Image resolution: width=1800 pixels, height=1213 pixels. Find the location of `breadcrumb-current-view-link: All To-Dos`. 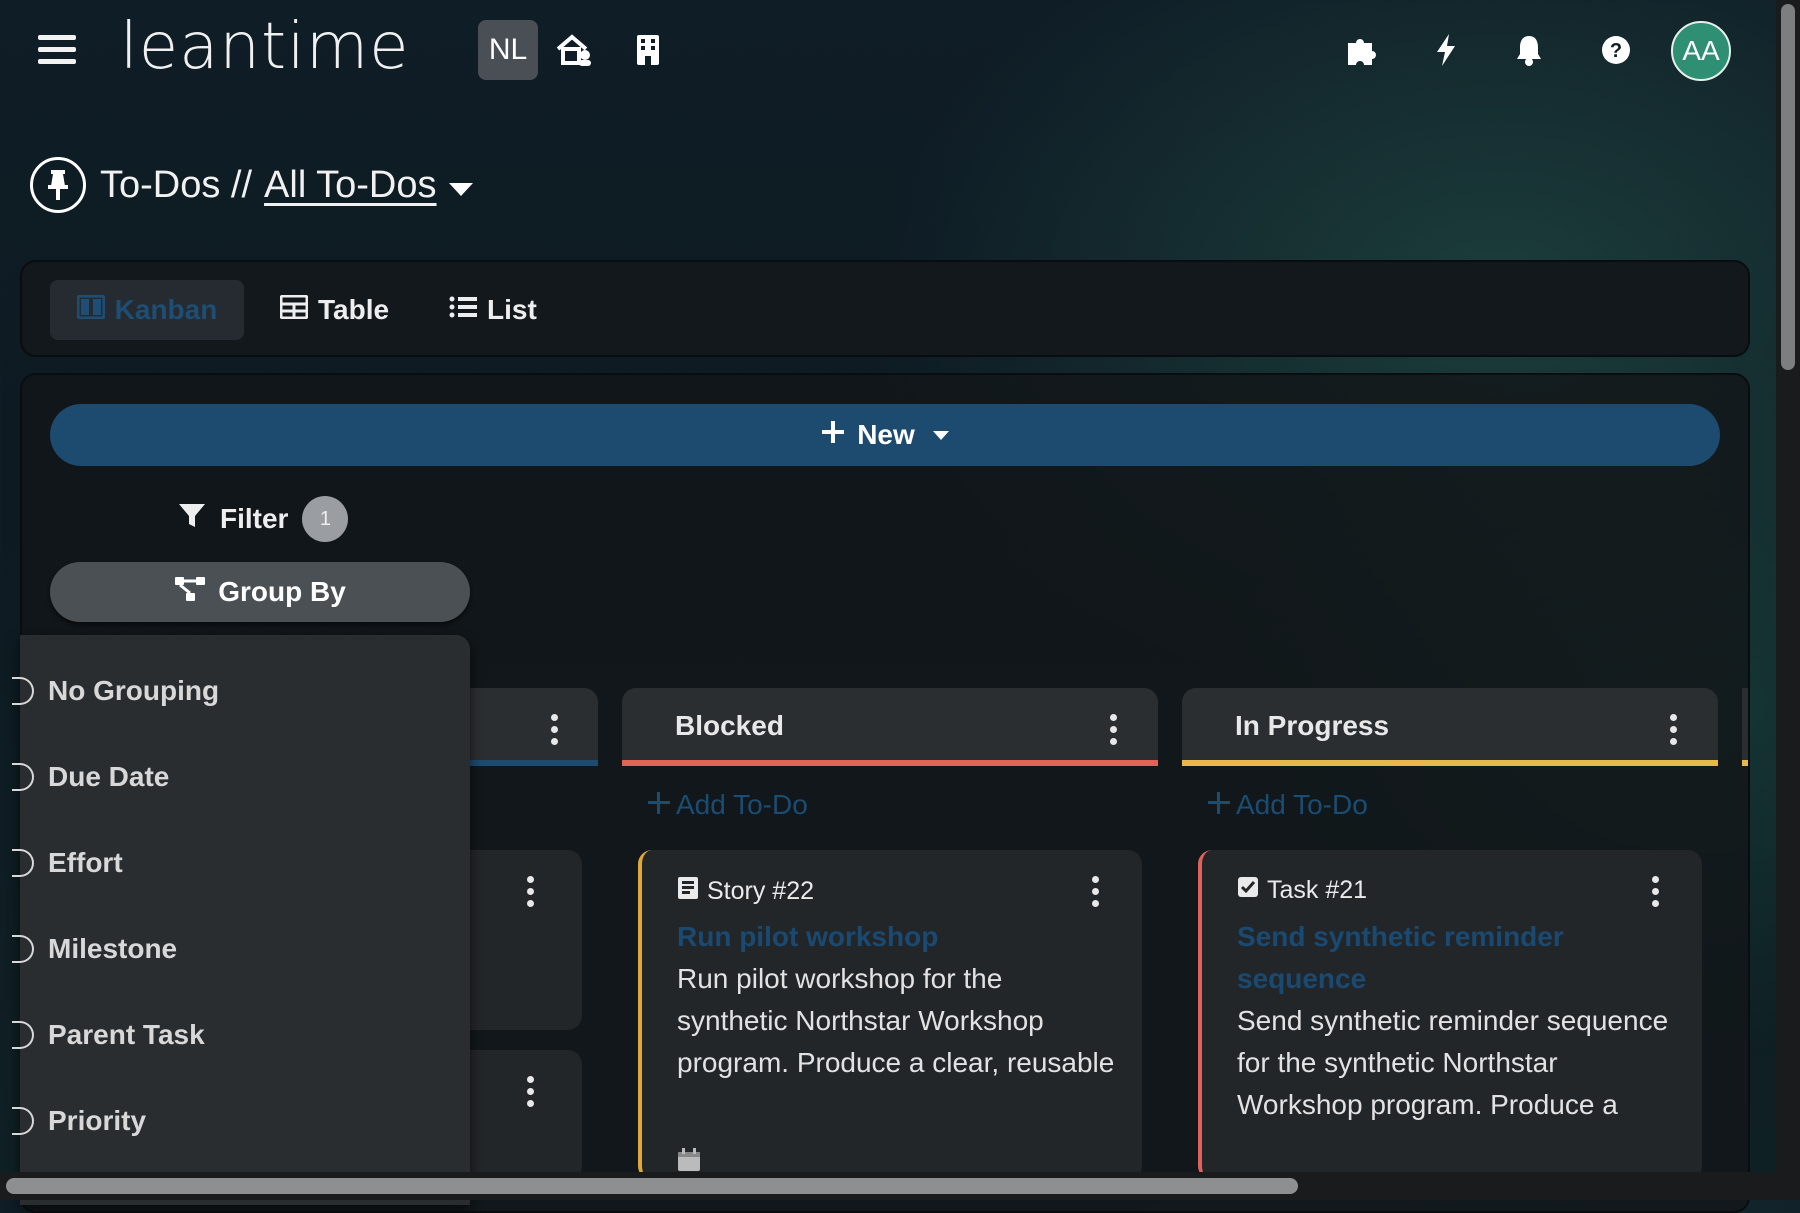

breadcrumb-current-view-link: All To-Dos is located at coordinates (350, 185).